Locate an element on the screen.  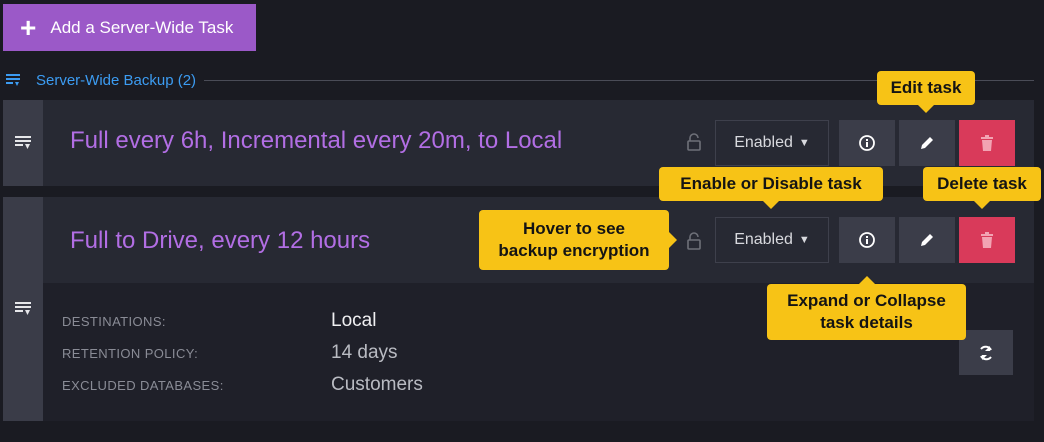
refresh-icon is located at coordinates (986, 352).